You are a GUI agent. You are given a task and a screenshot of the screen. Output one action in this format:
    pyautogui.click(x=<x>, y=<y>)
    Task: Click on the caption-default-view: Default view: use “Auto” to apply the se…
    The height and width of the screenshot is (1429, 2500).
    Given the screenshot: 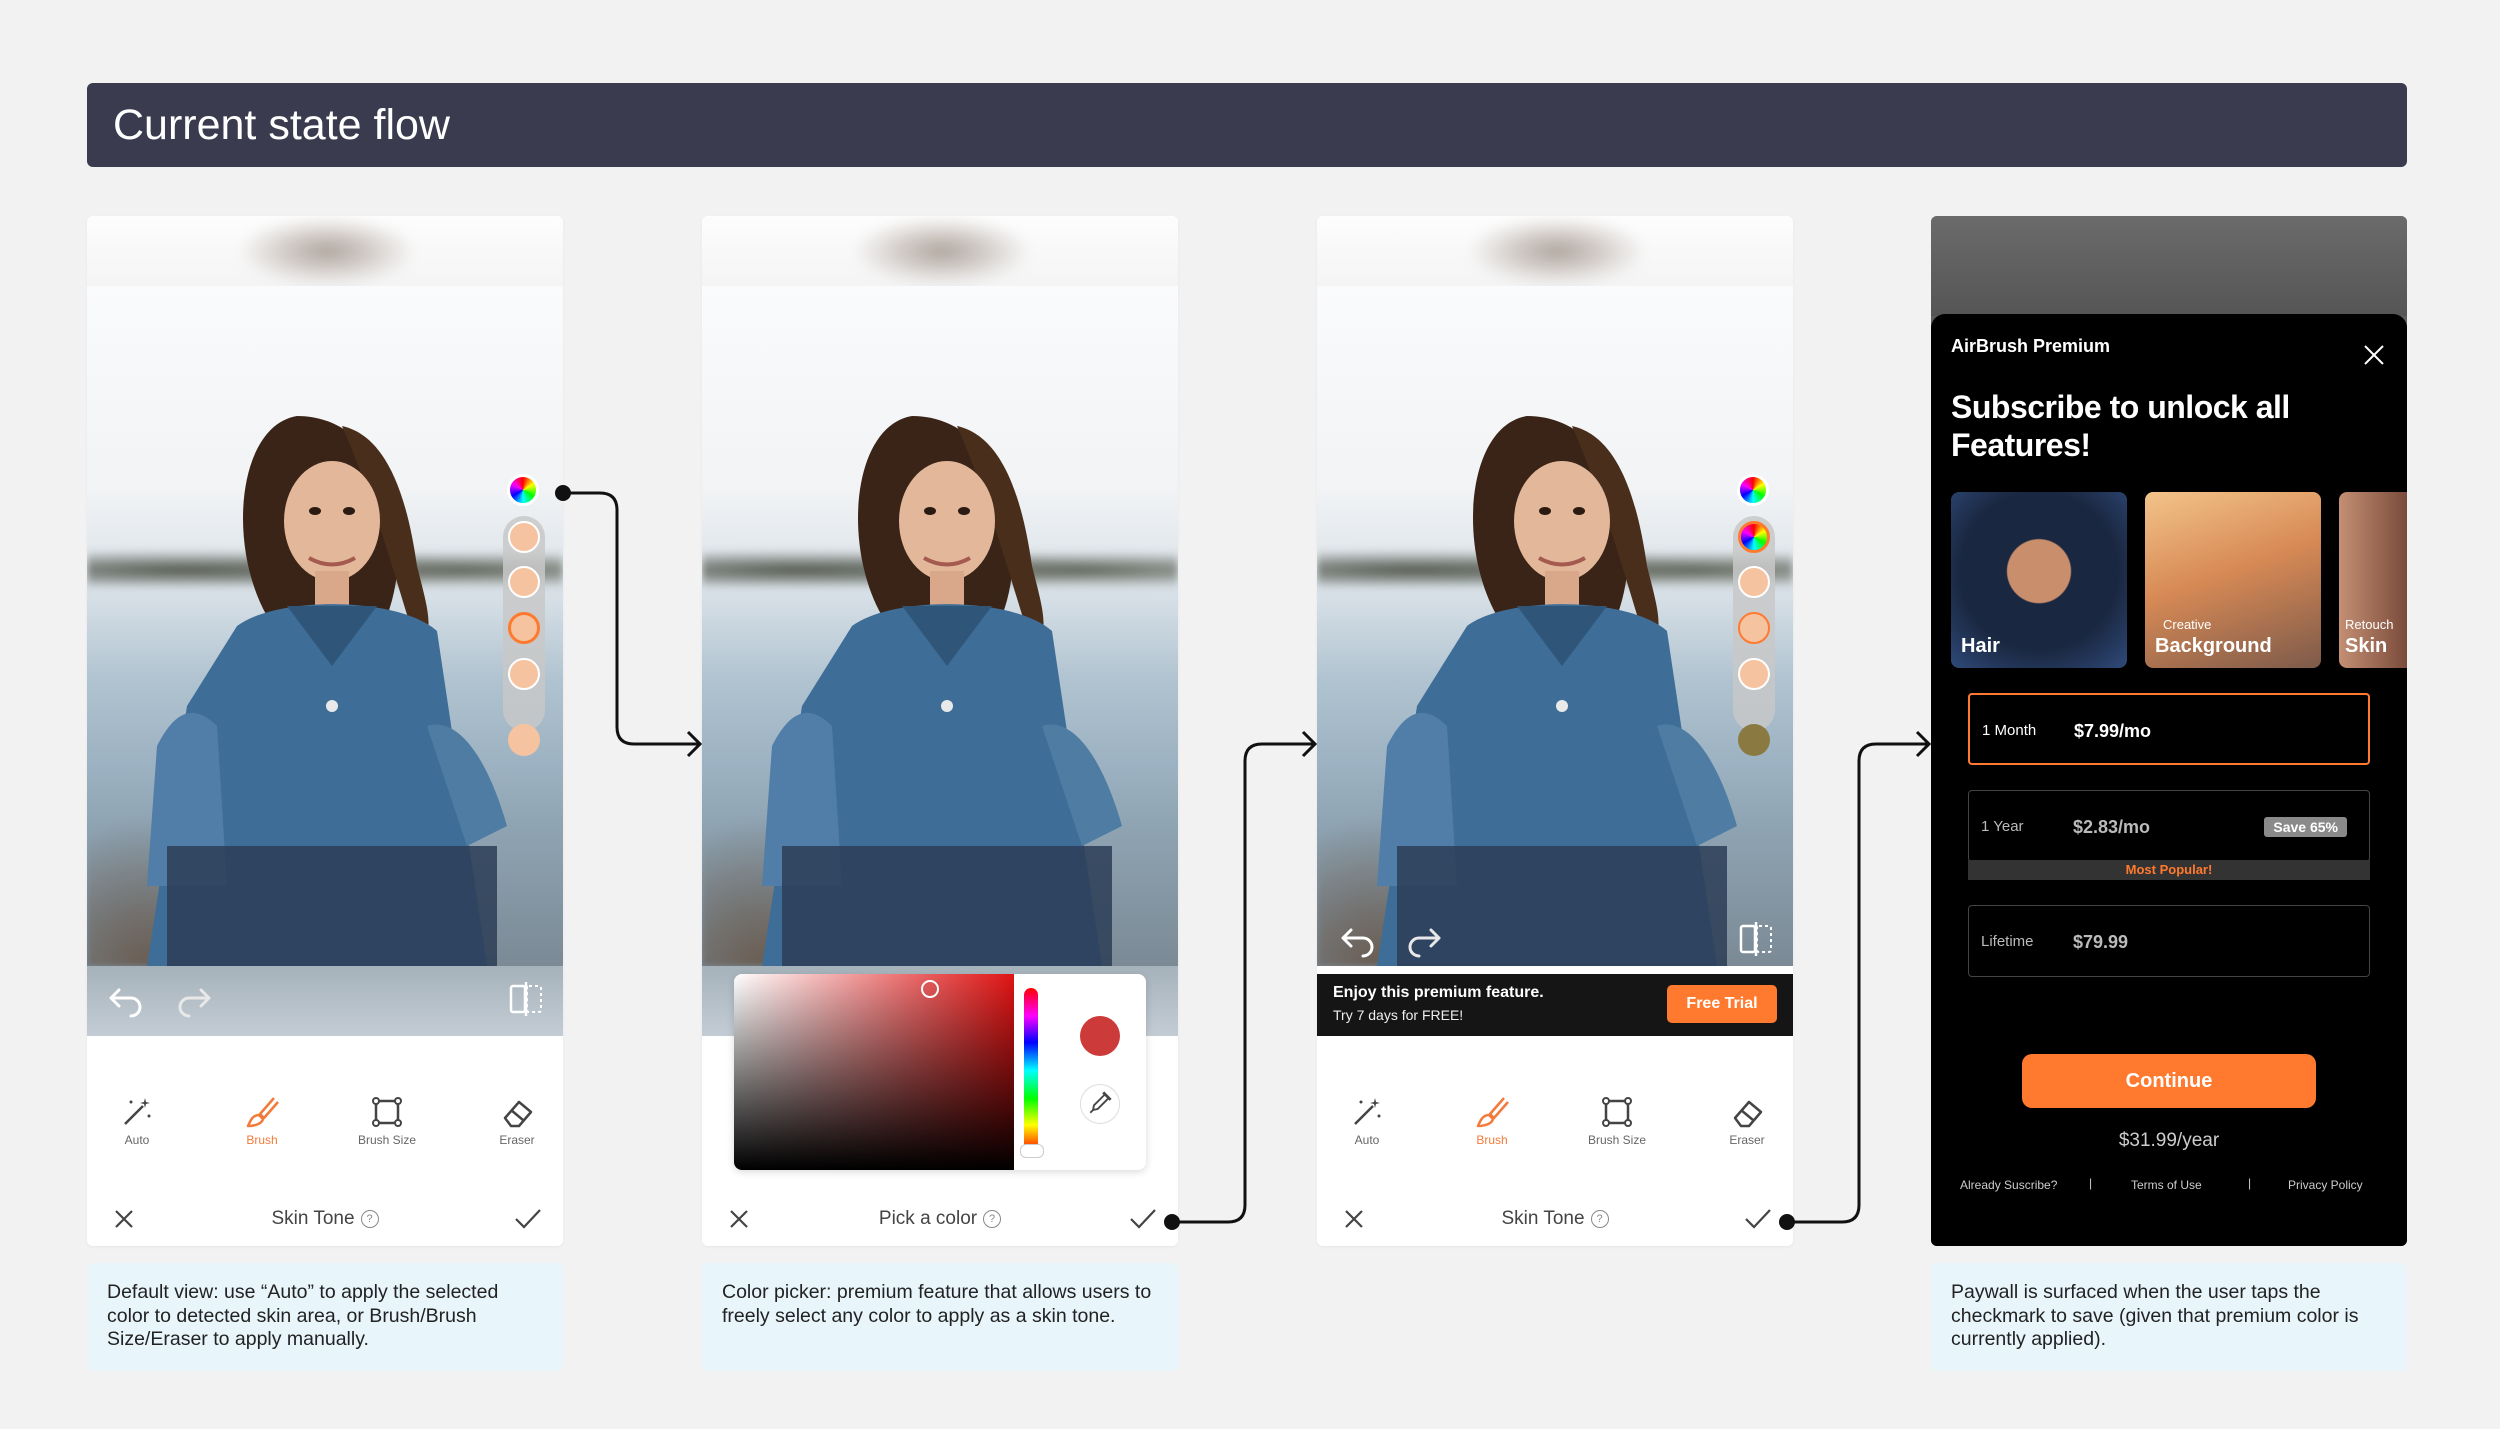 What is the action you would take?
    pyautogui.click(x=325, y=1317)
    